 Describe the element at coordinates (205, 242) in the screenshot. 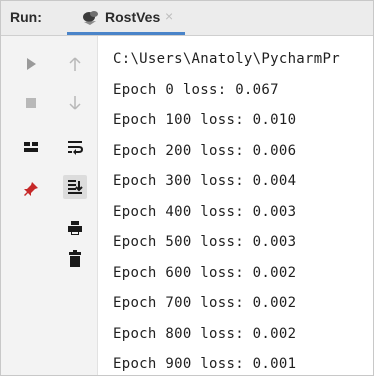

I see `console-line: Epoch 500 loss: 0.003` at that location.